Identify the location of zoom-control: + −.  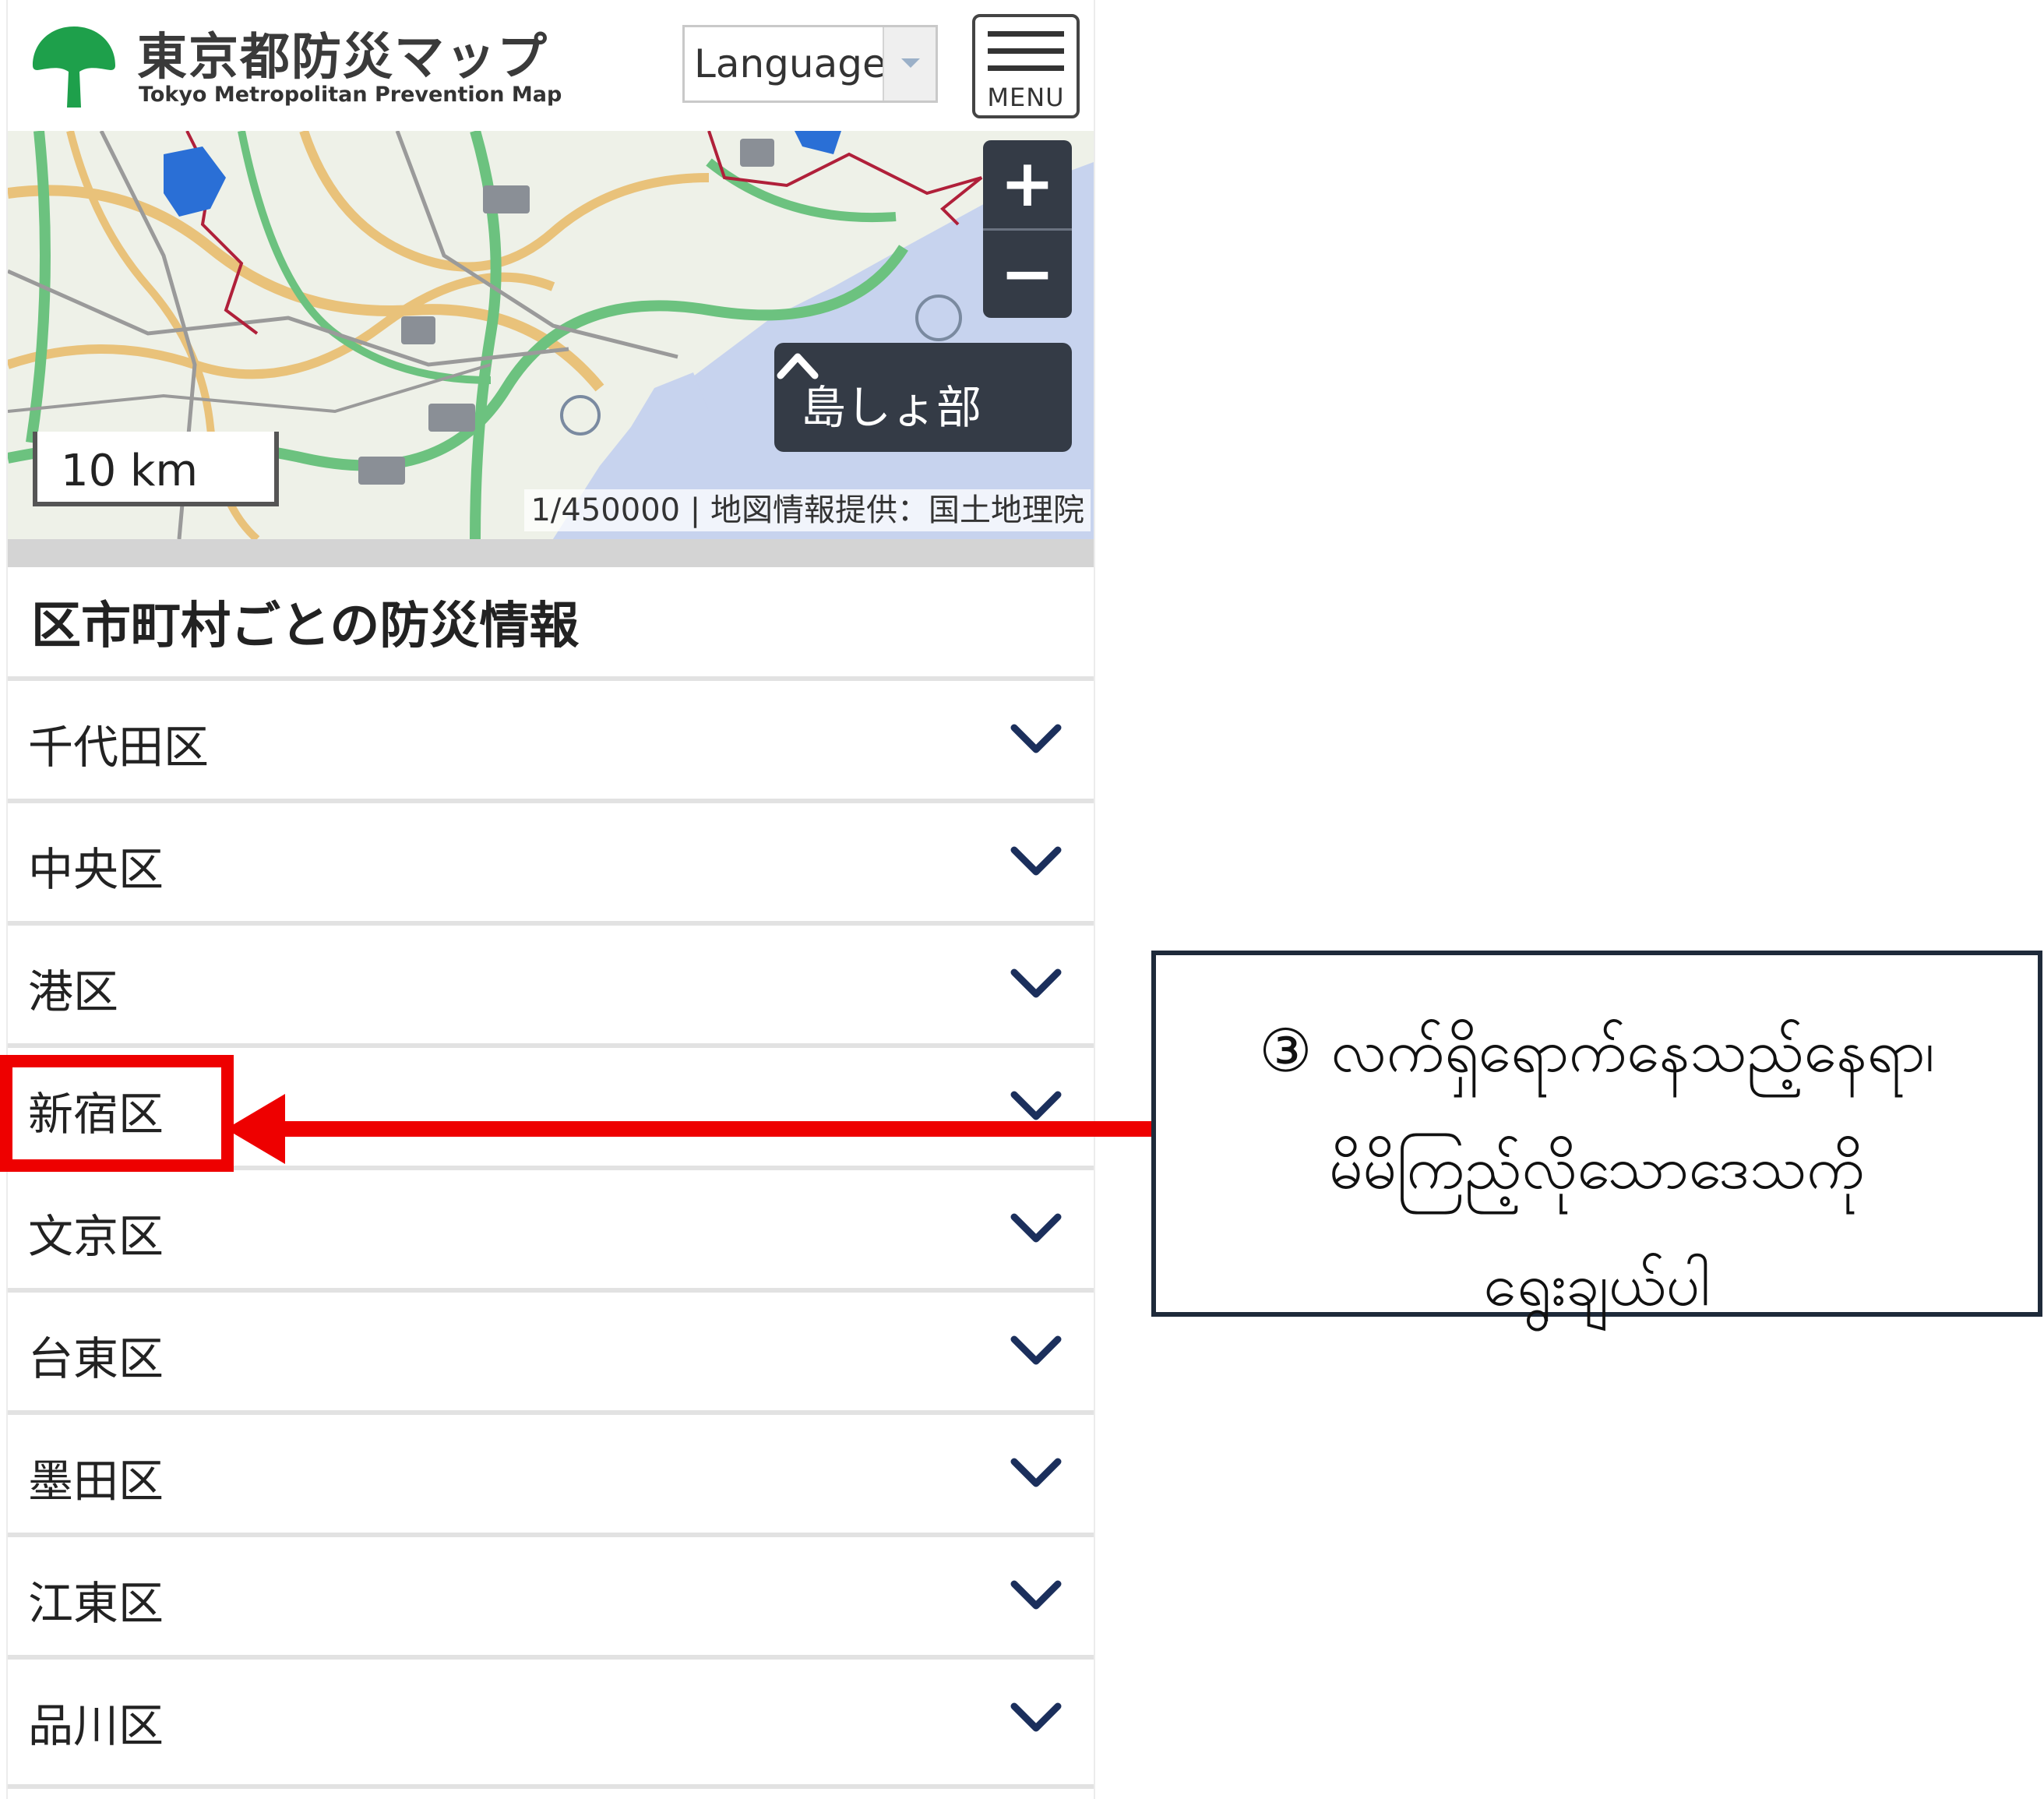
(1027, 229).